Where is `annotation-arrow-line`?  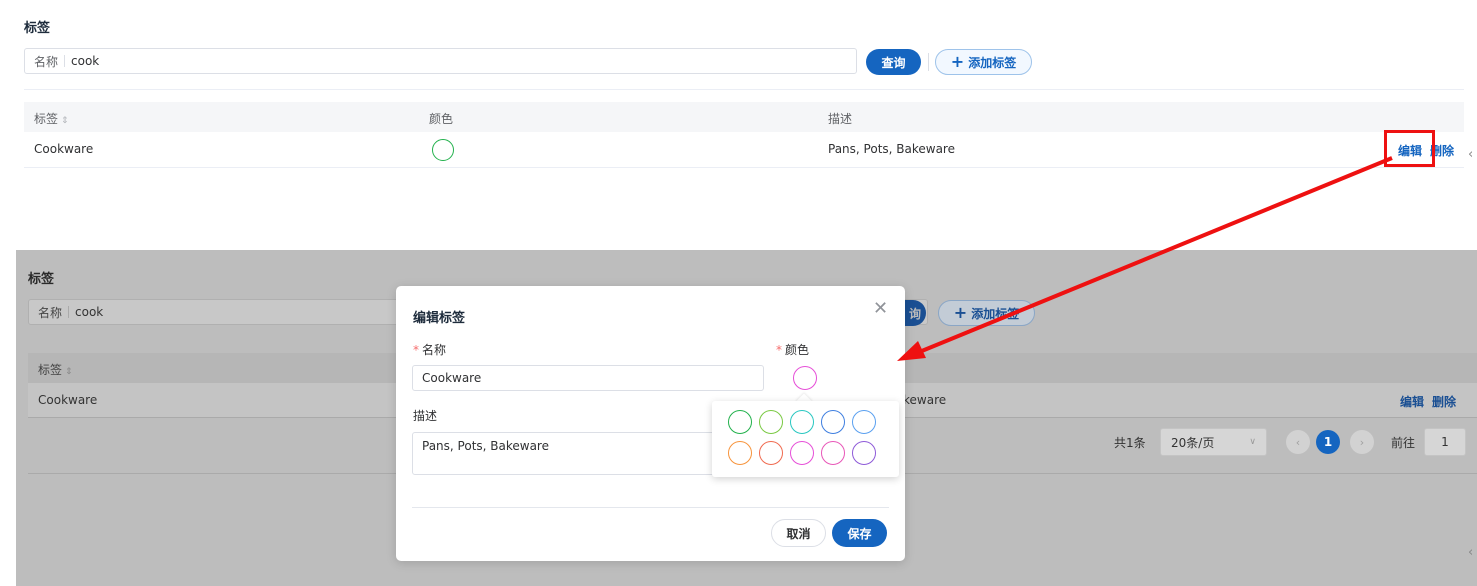 annotation-arrow-line is located at coordinates (1152, 256).